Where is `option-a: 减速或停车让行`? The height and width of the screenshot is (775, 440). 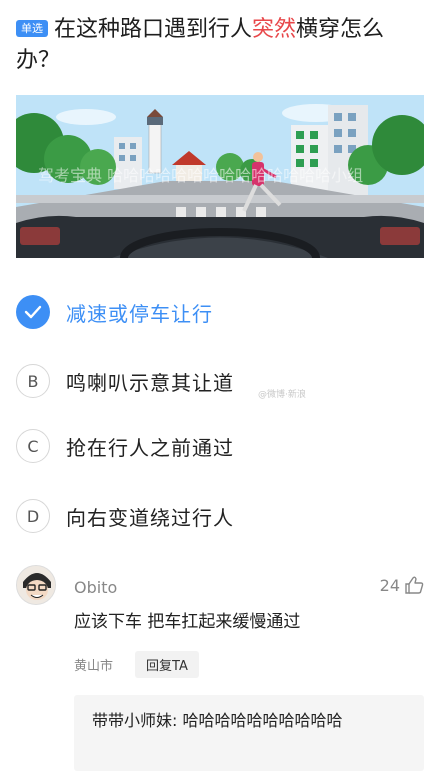 option-a: 减速或停车让行 is located at coordinates (114, 312).